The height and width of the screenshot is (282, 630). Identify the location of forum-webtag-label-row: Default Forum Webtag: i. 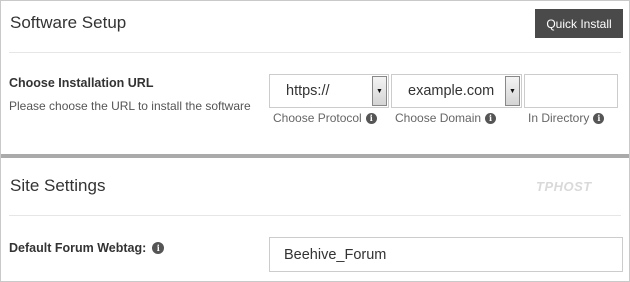
(87, 248).